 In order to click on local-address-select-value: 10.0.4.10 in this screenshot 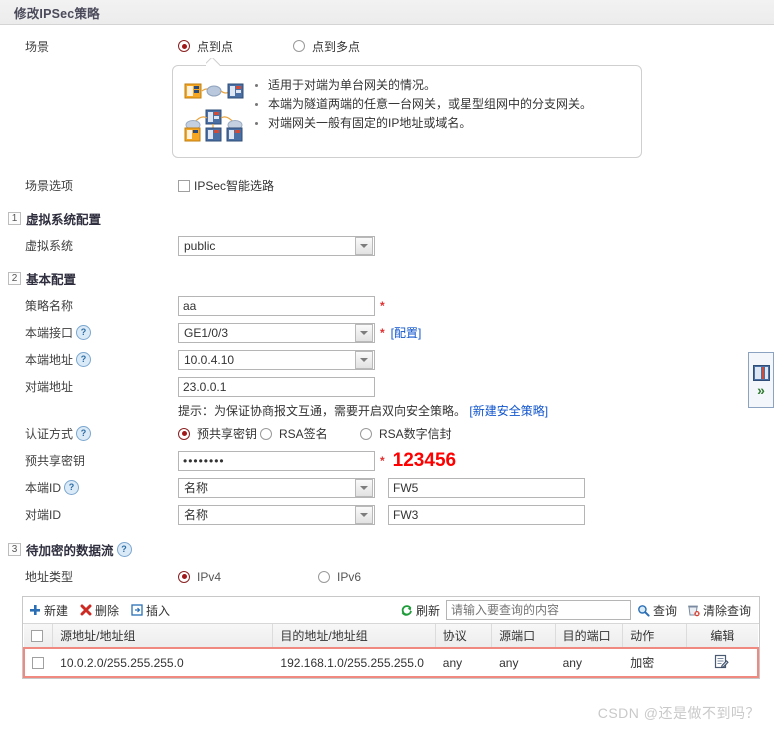, I will do `click(209, 359)`.